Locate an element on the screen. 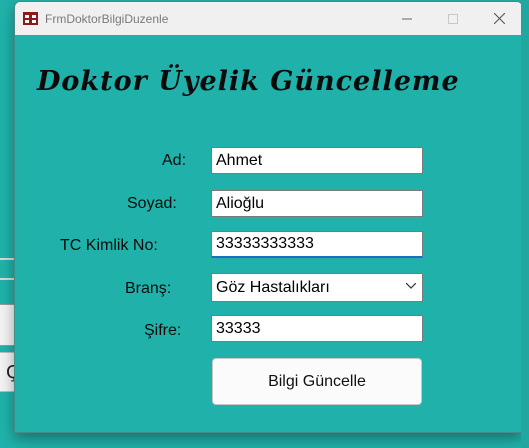  minimize-icon is located at coordinates (407, 18).